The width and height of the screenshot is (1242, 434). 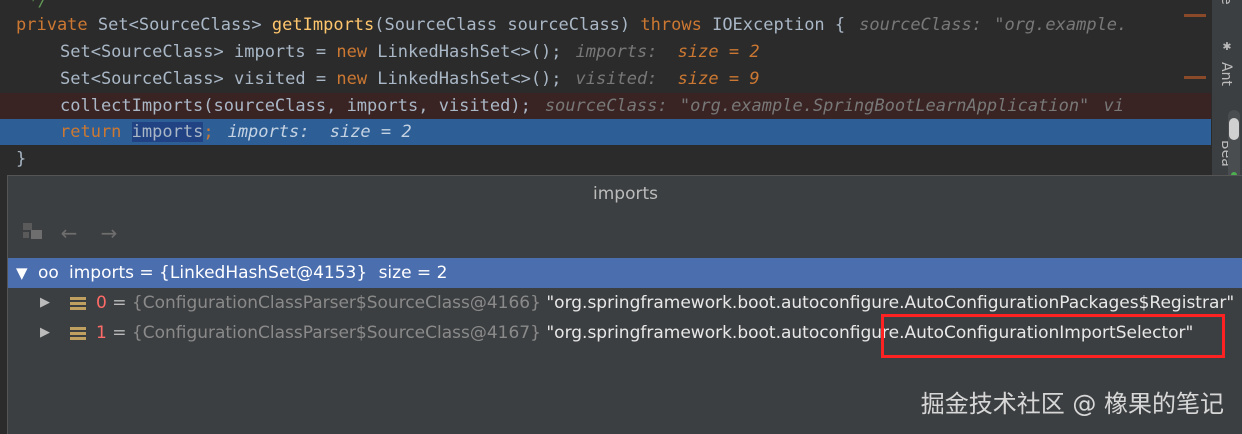 What do you see at coordinates (1234, 129) in the screenshot?
I see `scrollbar-thumb` at bounding box center [1234, 129].